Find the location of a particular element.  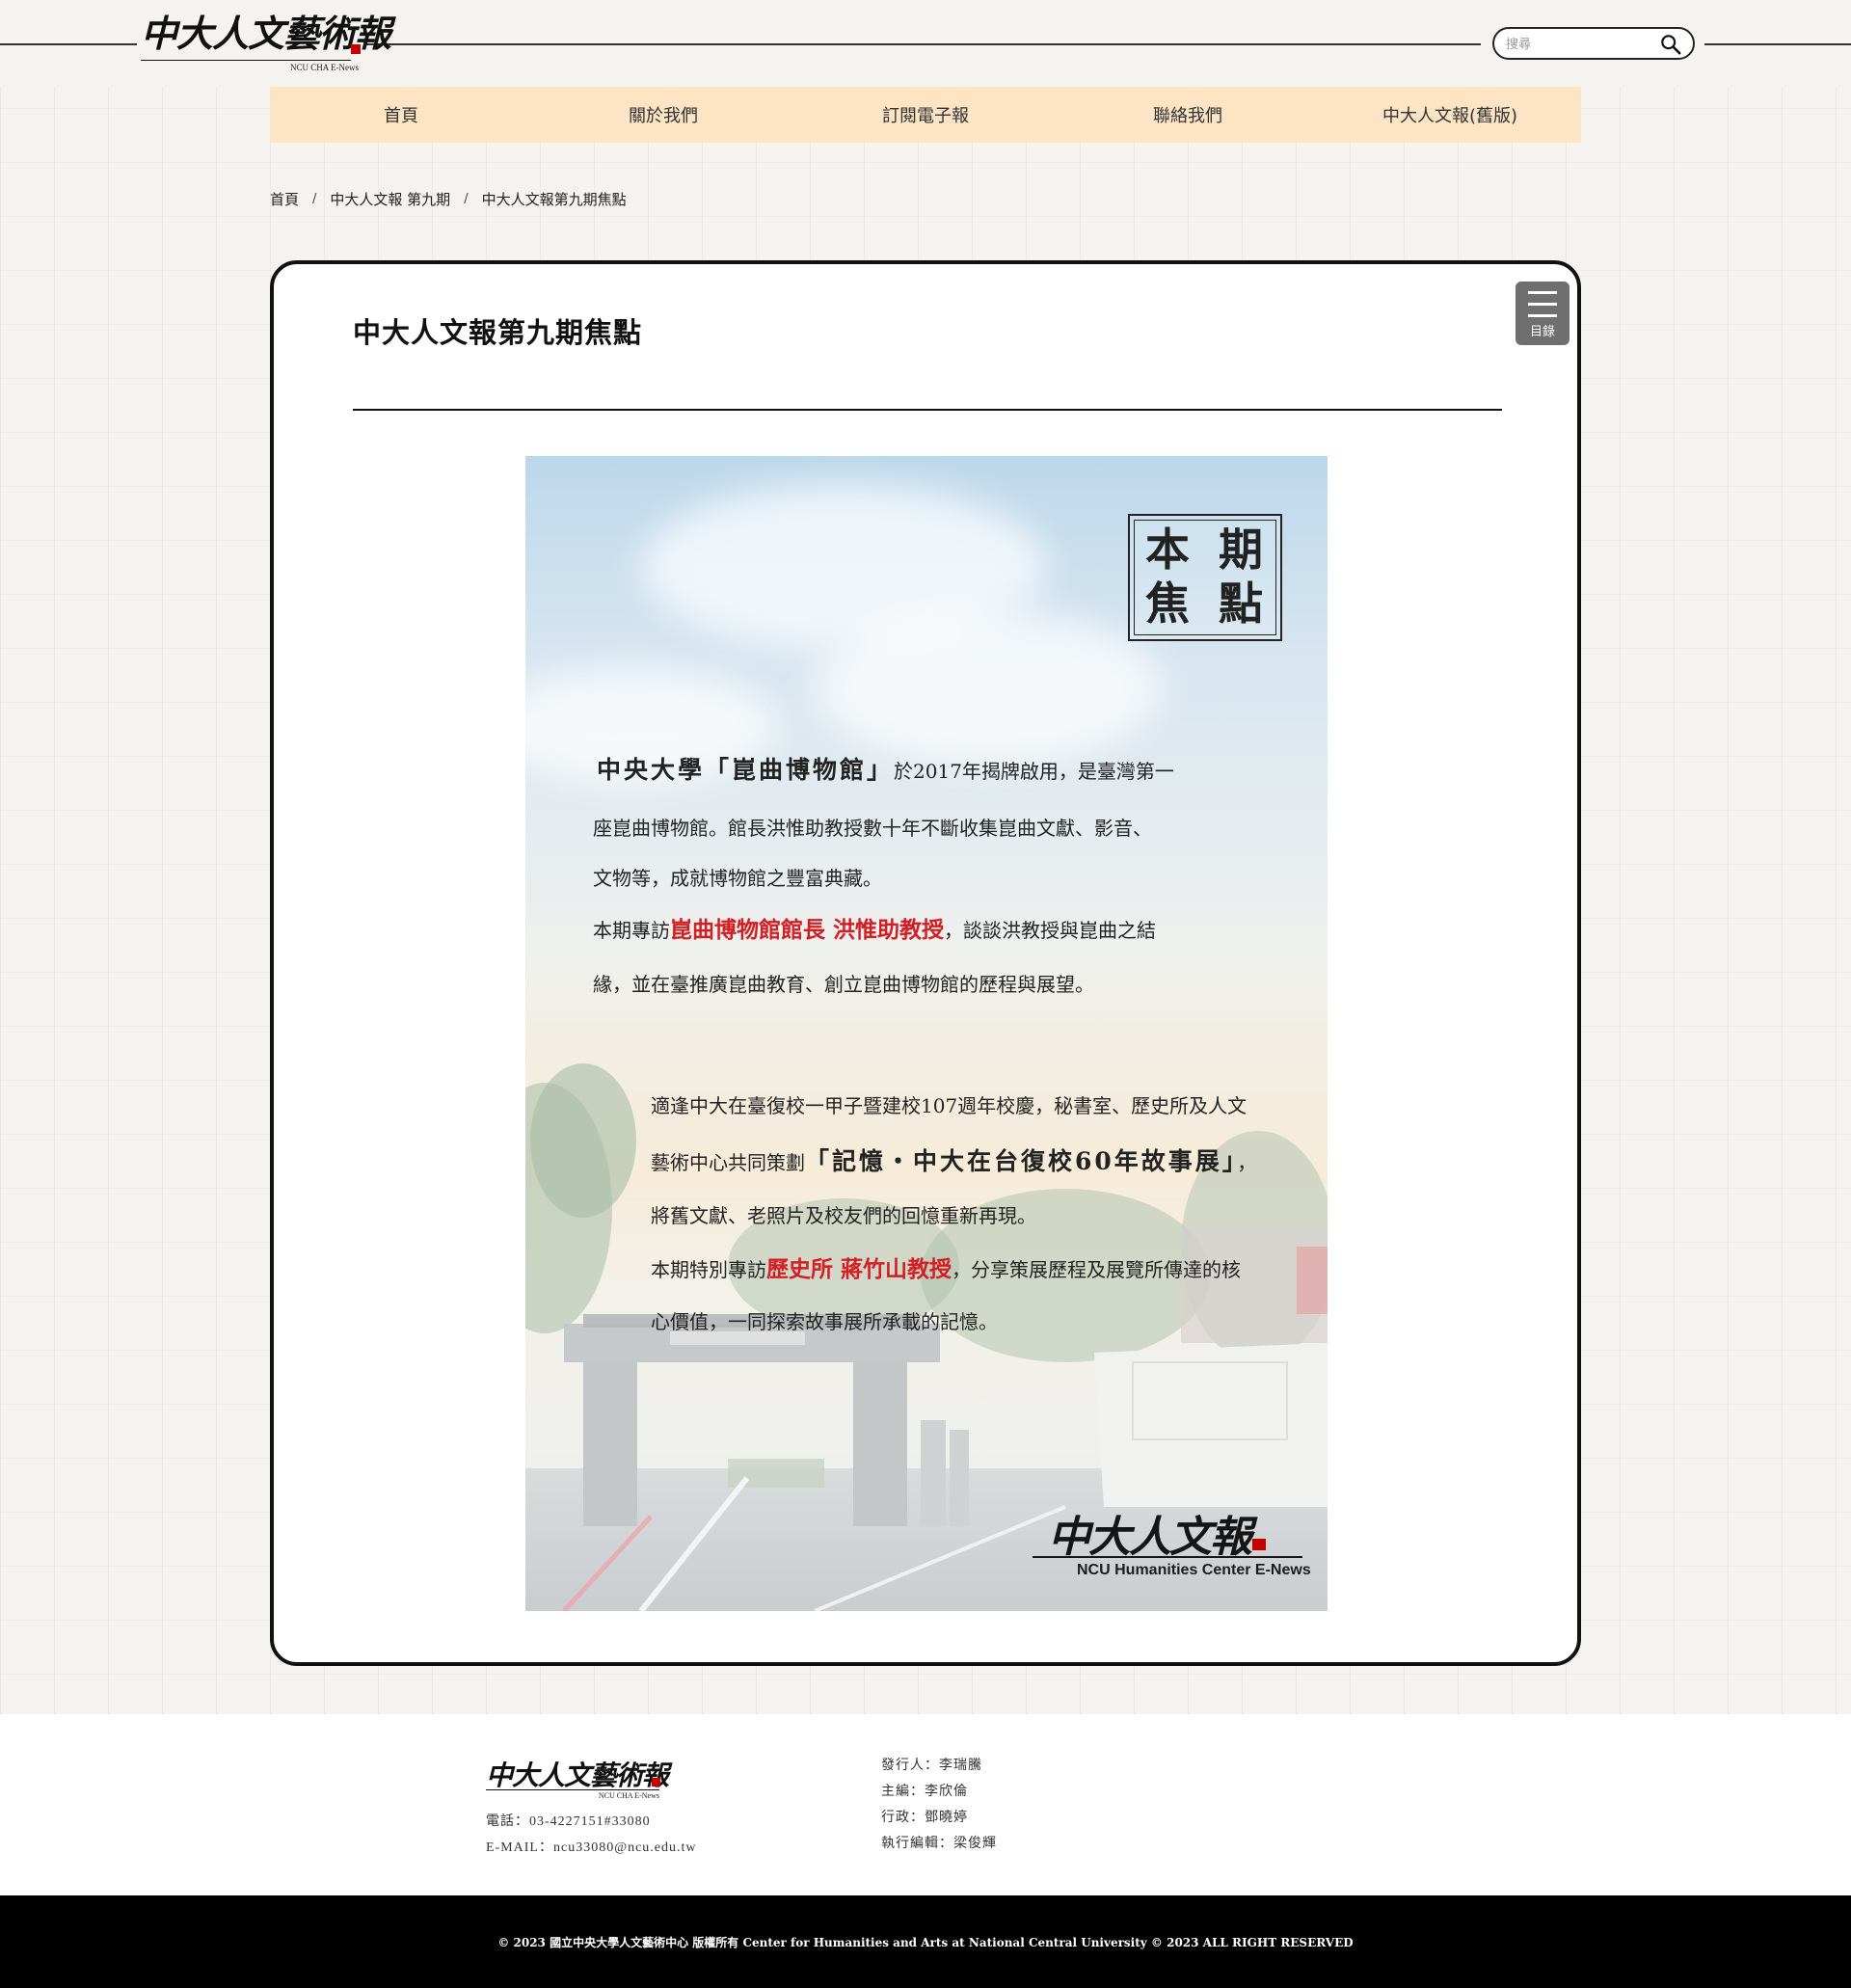

nav-item-subscribe: 訂閱電子報 is located at coordinates (925, 115).